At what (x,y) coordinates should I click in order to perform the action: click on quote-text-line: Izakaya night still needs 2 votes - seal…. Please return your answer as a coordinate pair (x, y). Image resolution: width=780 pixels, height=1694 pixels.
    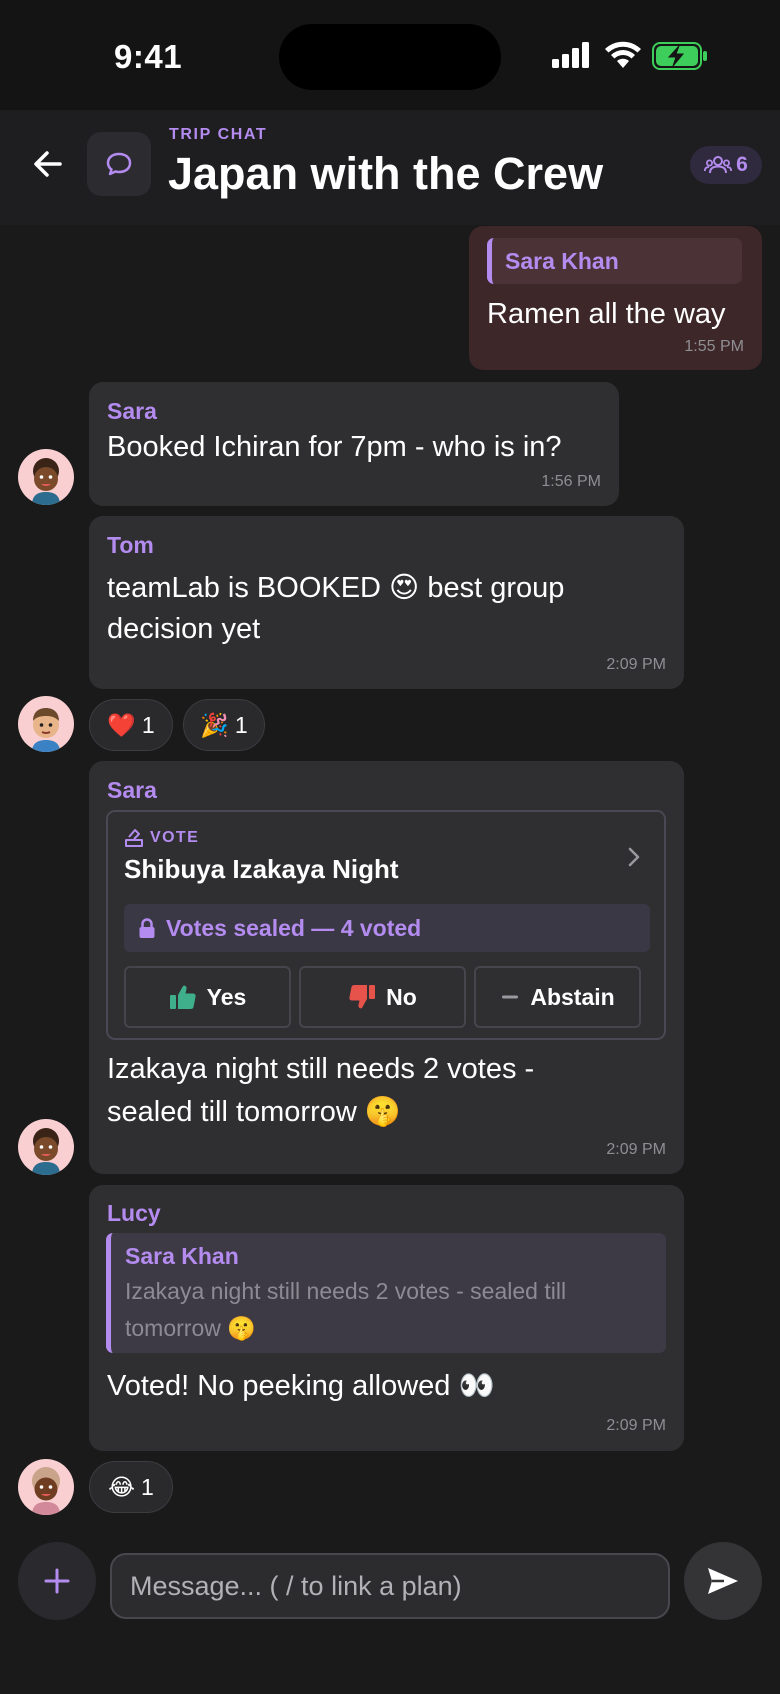
    Looking at the image, I should click on (346, 1291).